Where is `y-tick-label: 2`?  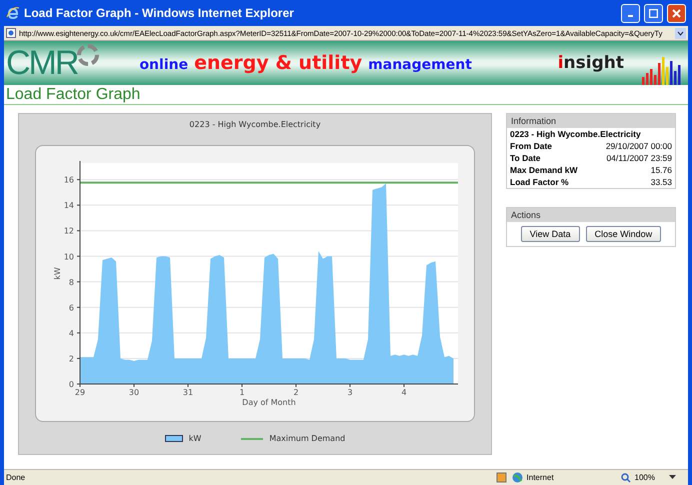
y-tick-label: 2 is located at coordinates (71, 359).